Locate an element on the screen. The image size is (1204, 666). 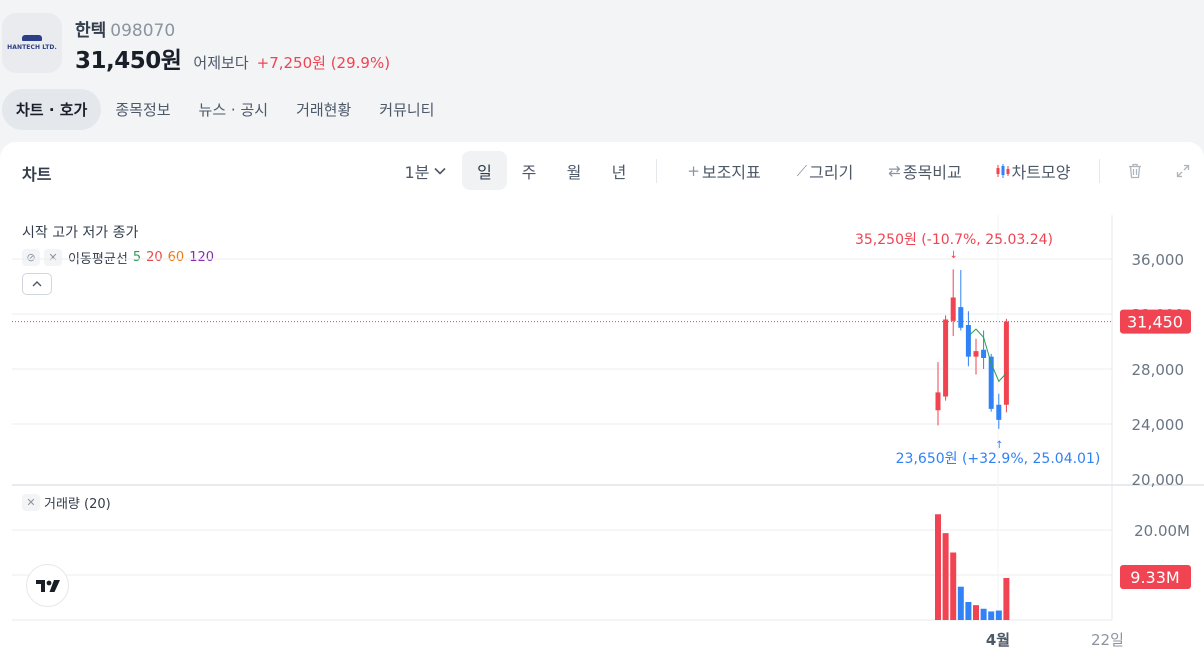
current-price-label: 31,450 is located at coordinates (1155, 322).